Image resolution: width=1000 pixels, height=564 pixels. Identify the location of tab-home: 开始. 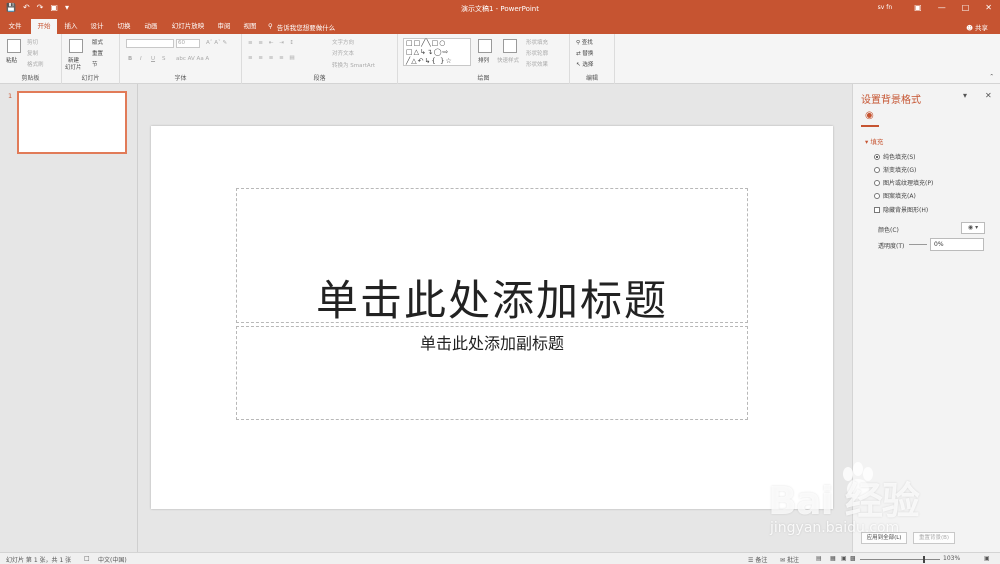
(44, 26).